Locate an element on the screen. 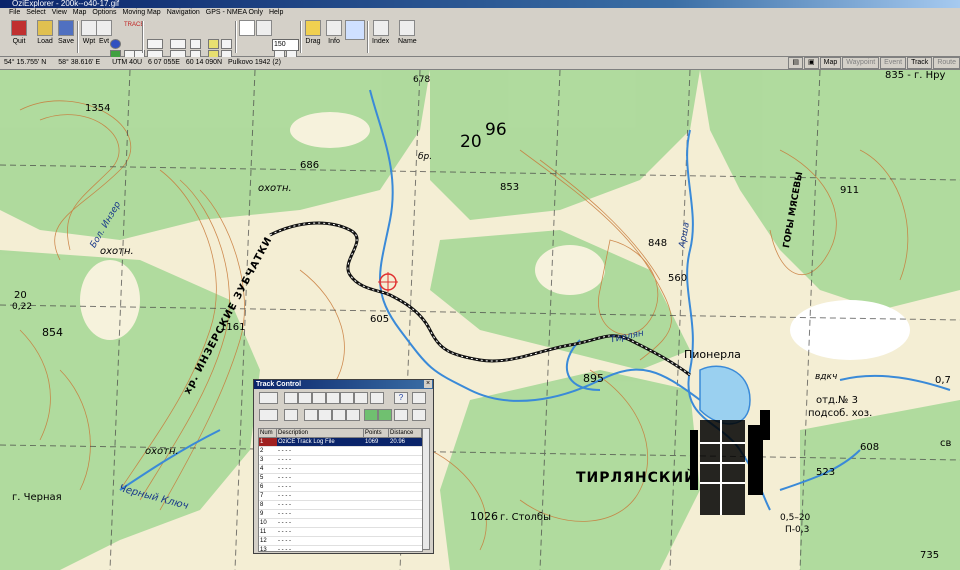 The height and width of the screenshot is (570, 960). mode-route: Route is located at coordinates (946, 63).